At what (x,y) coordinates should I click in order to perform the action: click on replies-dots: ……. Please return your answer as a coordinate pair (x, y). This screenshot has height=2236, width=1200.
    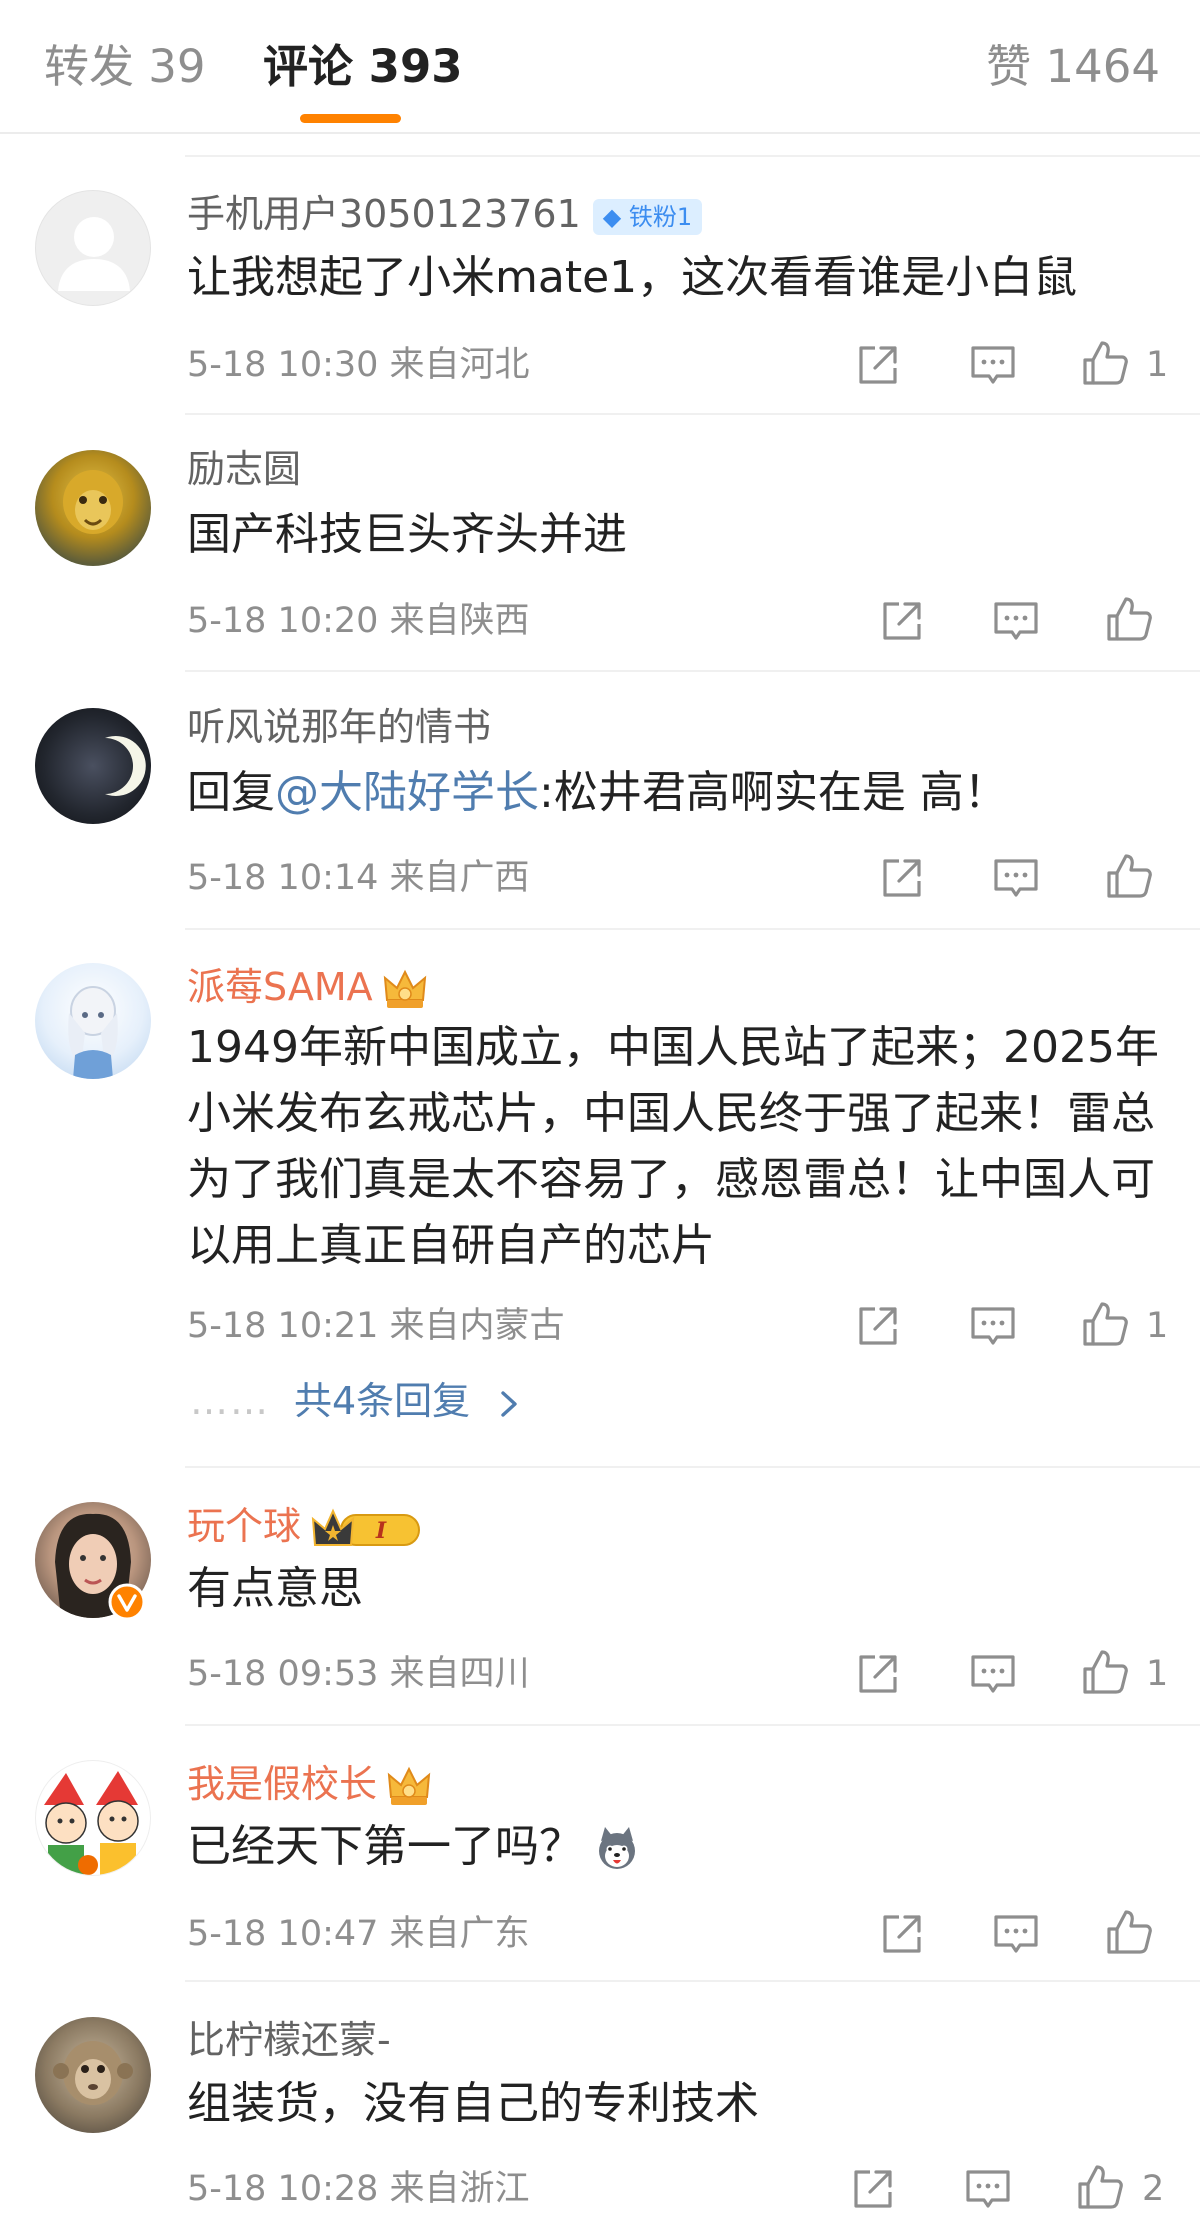
    Looking at the image, I should click on (230, 1401).